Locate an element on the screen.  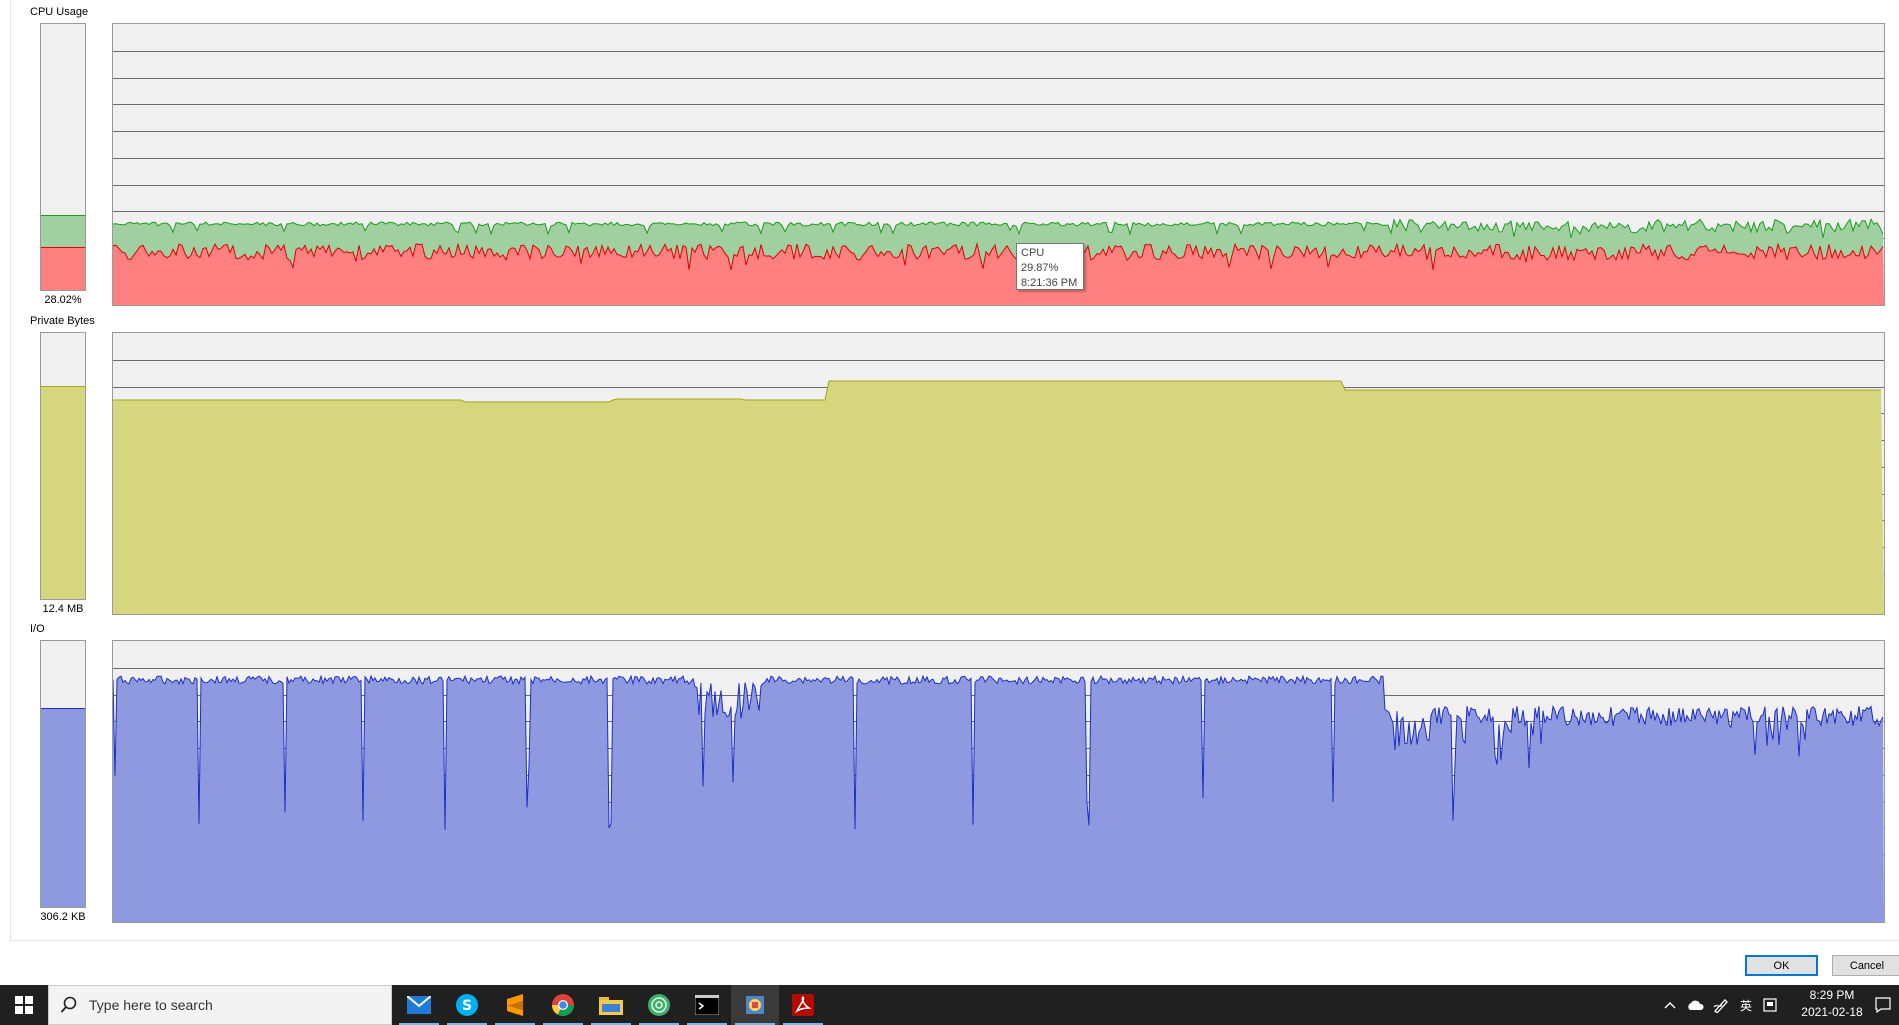
clock-date: 2021-02-18 is located at coordinates (1832, 1012).